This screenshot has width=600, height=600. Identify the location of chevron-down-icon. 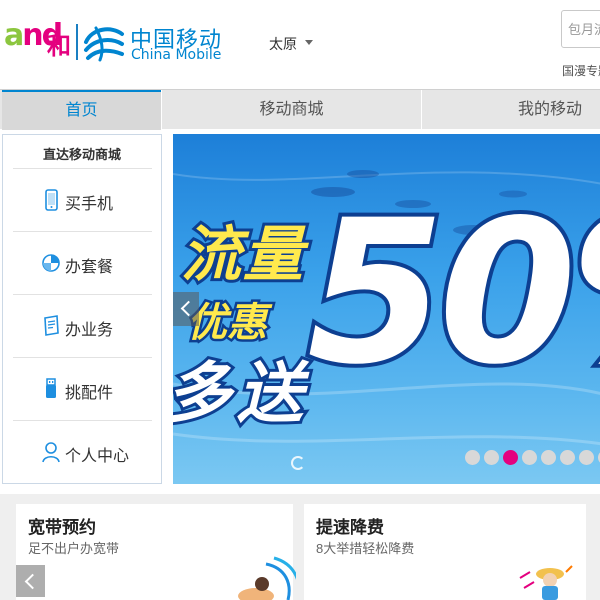
(309, 42).